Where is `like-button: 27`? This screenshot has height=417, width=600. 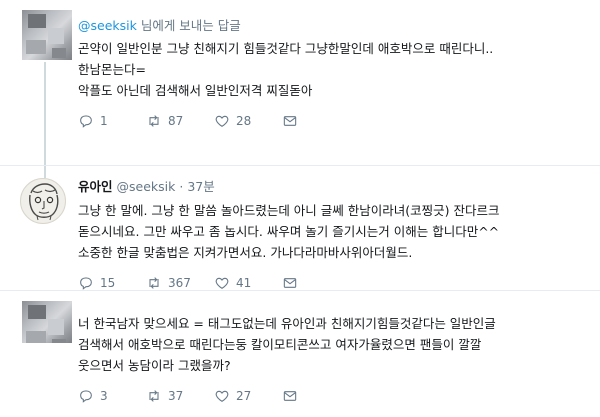 like-button: 27 is located at coordinates (248, 396).